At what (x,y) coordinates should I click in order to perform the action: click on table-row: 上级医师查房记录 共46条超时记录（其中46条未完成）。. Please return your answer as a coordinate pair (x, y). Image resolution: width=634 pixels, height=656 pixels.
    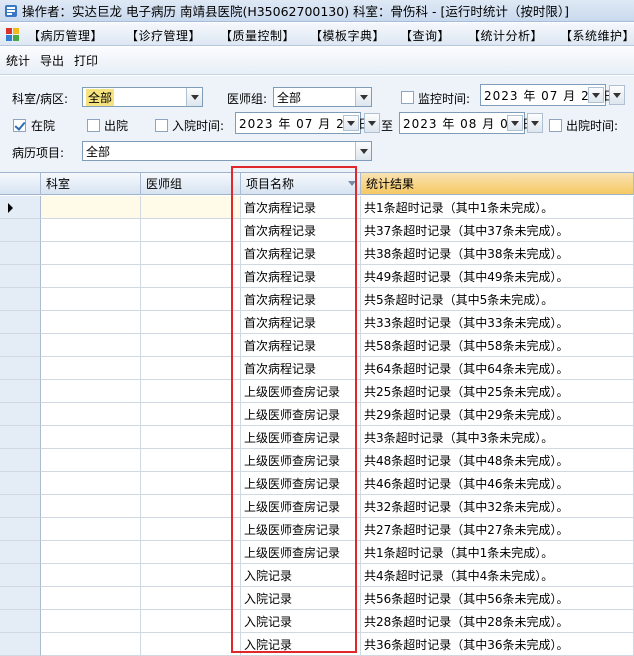
    Looking at the image, I should click on (317, 483).